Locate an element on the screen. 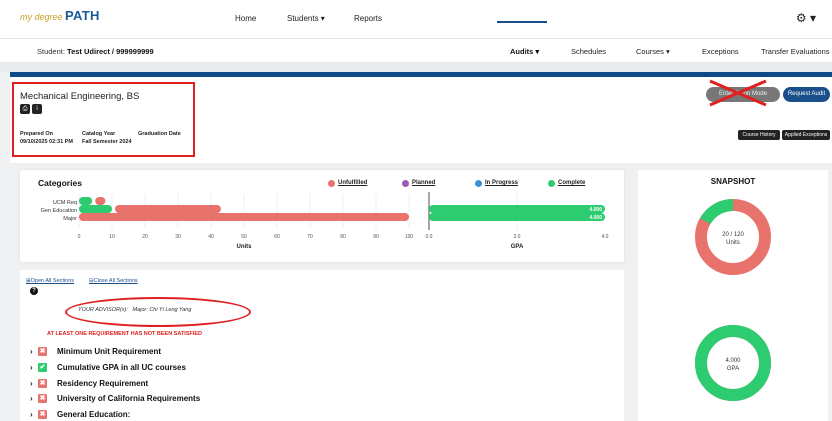 The width and height of the screenshot is (832, 421). advisor-highlight is located at coordinates (158, 312).